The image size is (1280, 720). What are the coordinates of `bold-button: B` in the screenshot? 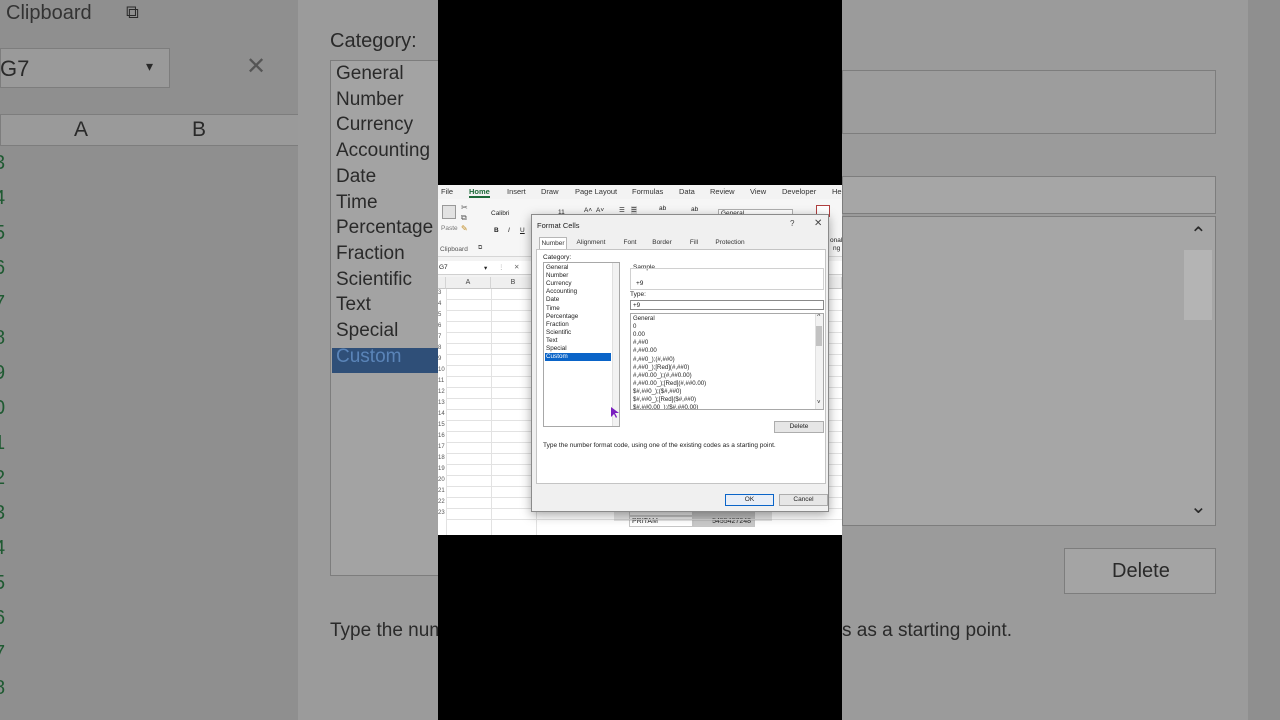 It's located at (496, 230).